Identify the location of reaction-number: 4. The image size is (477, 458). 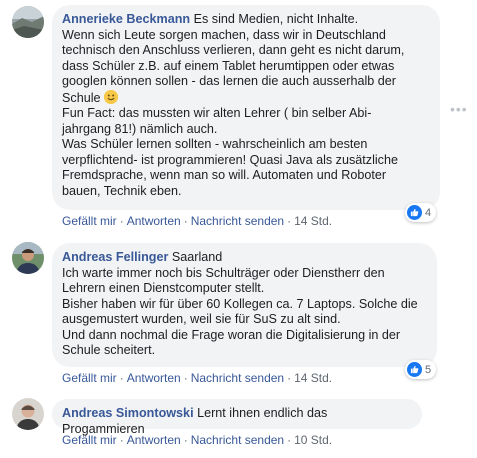
(428, 212).